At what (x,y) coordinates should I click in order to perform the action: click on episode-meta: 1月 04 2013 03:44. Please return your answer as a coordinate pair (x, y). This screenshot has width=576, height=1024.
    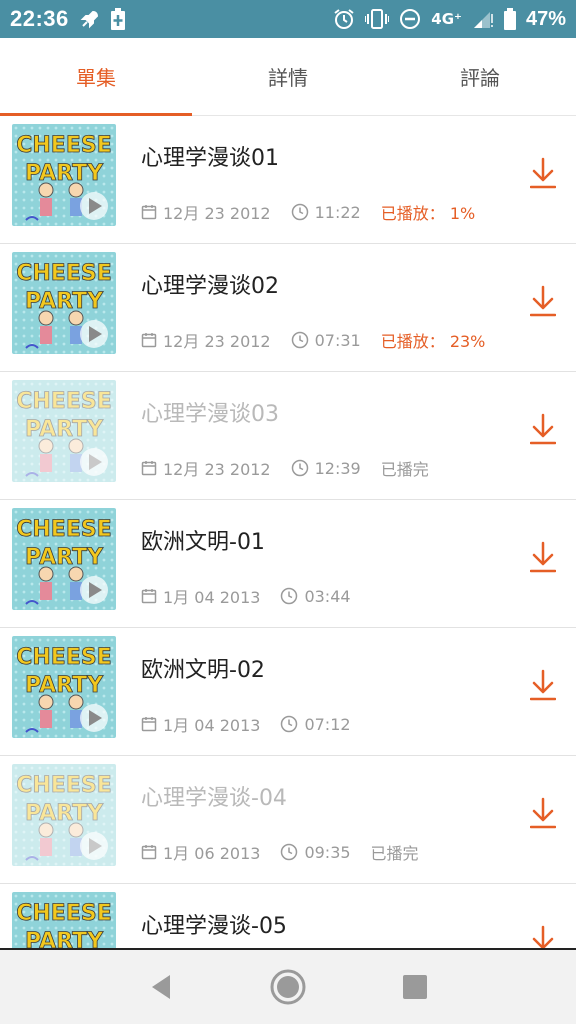
    Looking at the image, I should click on (256, 596).